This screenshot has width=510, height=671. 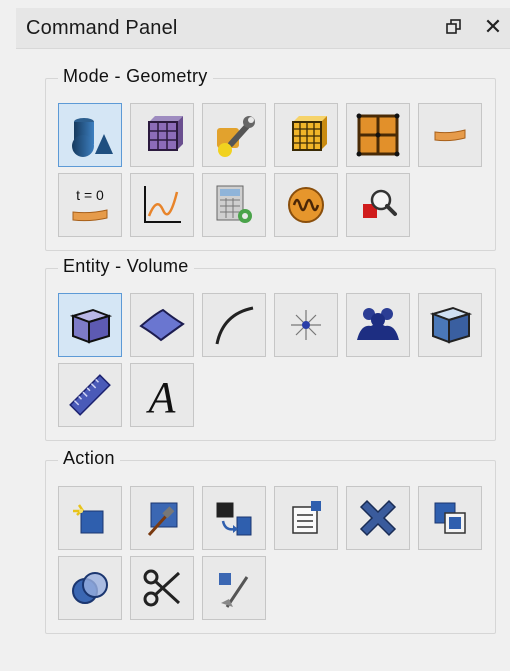 I want to click on measure-entity-button, so click(x=90, y=395).